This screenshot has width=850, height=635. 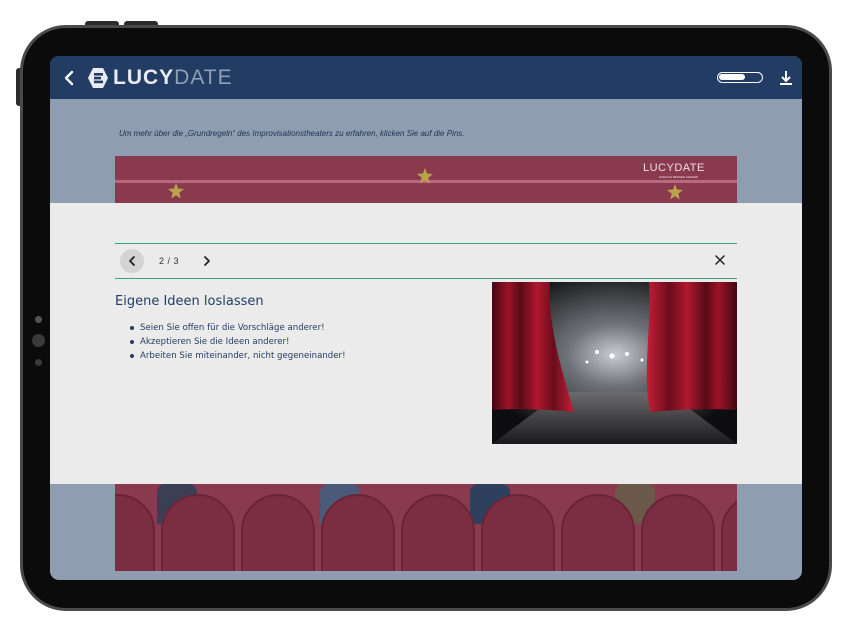 I want to click on app-logo: LUCYDATE, so click(x=159, y=78).